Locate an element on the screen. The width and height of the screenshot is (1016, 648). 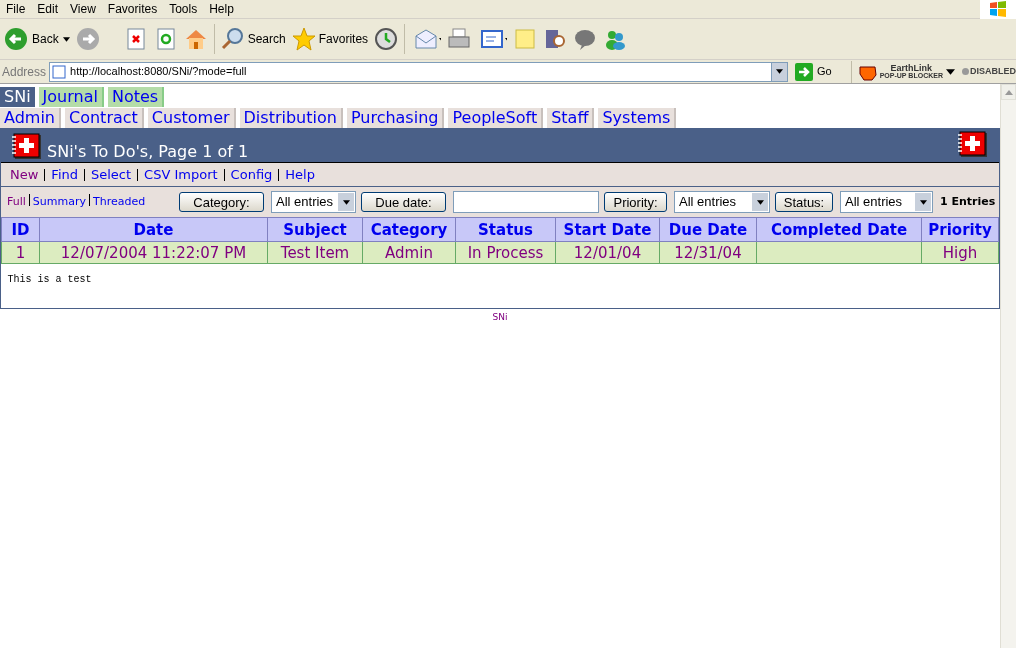
back-button: Back is located at coordinates (37, 39).